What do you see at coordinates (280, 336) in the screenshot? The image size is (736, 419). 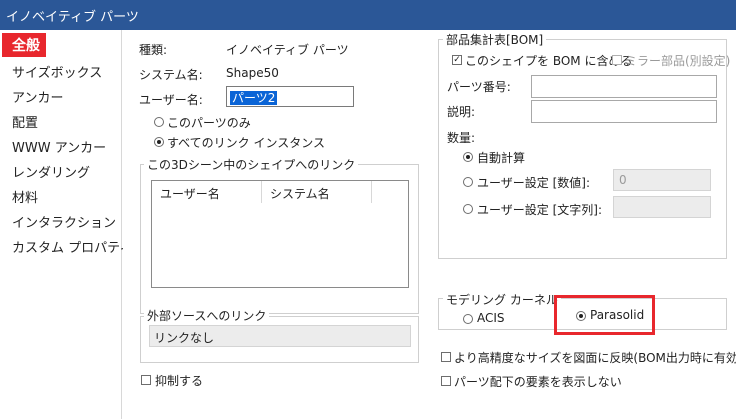 I see `external-source-field: リンクなし` at bounding box center [280, 336].